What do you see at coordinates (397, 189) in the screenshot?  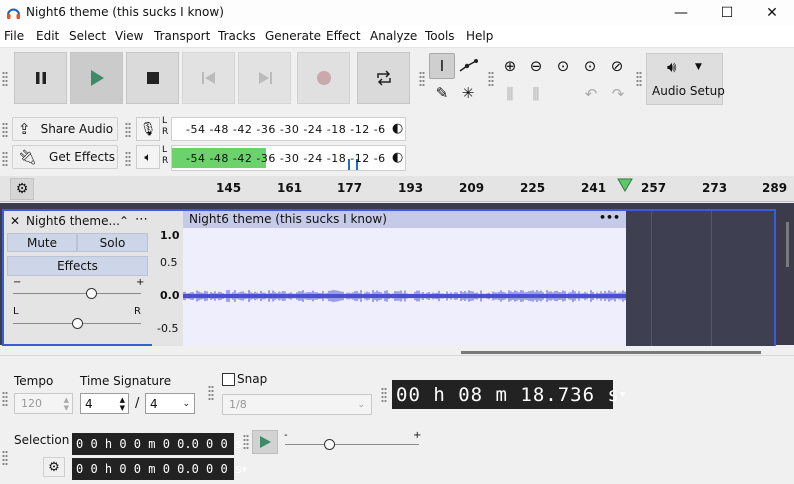 I see `timeline-ruler` at bounding box center [397, 189].